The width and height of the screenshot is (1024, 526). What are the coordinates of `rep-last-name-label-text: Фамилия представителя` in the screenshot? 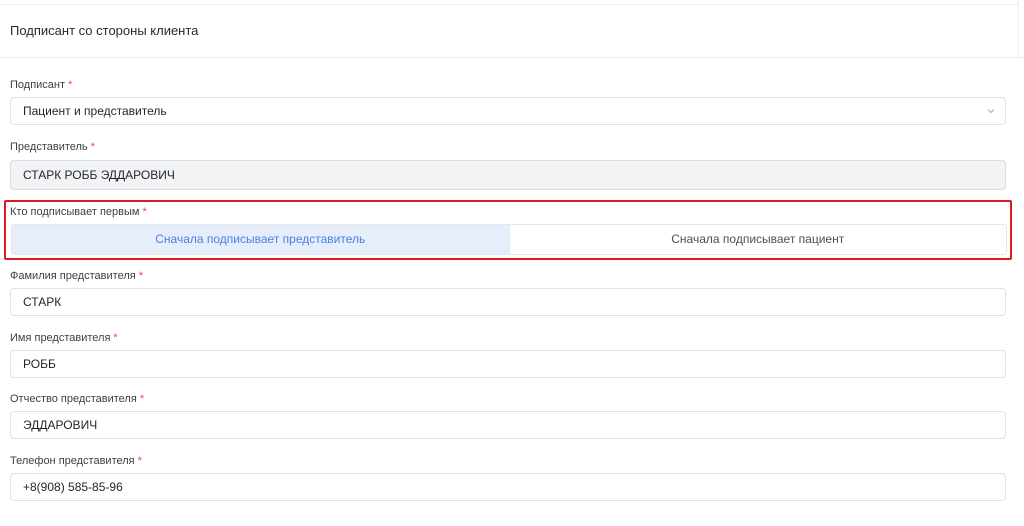 It's located at (73, 276).